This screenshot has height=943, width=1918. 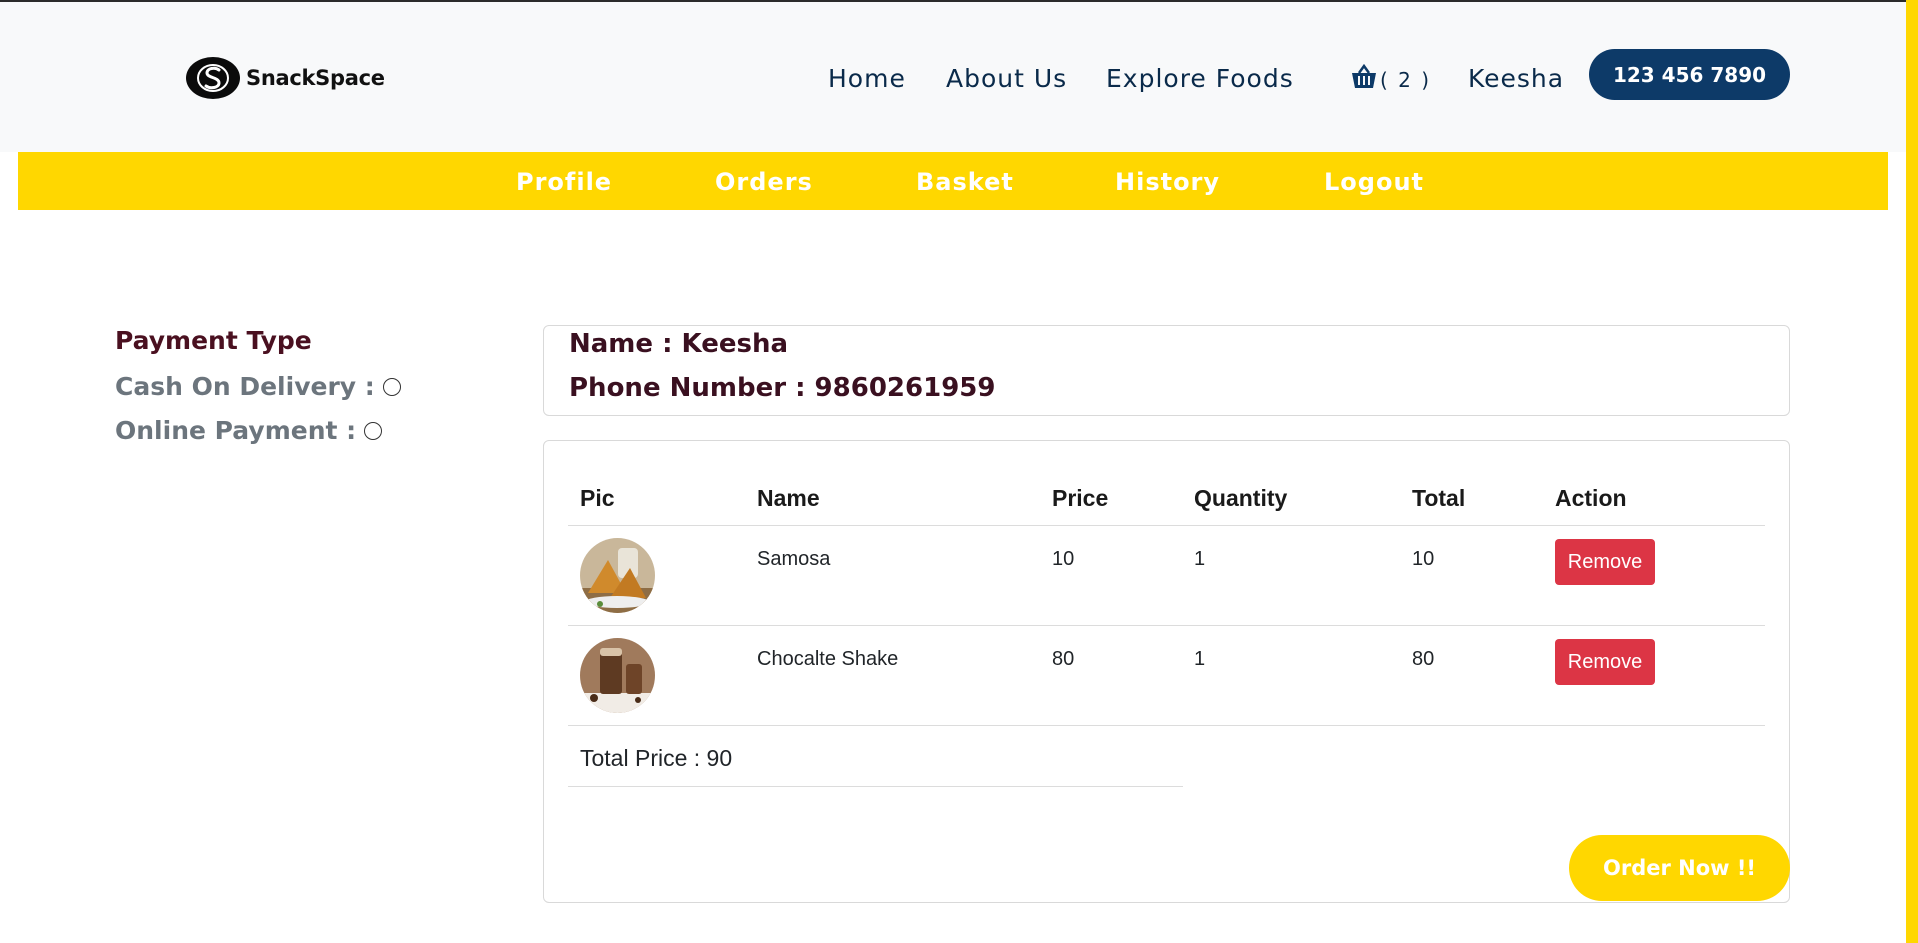 I want to click on subnav-history: History, so click(x=1167, y=182).